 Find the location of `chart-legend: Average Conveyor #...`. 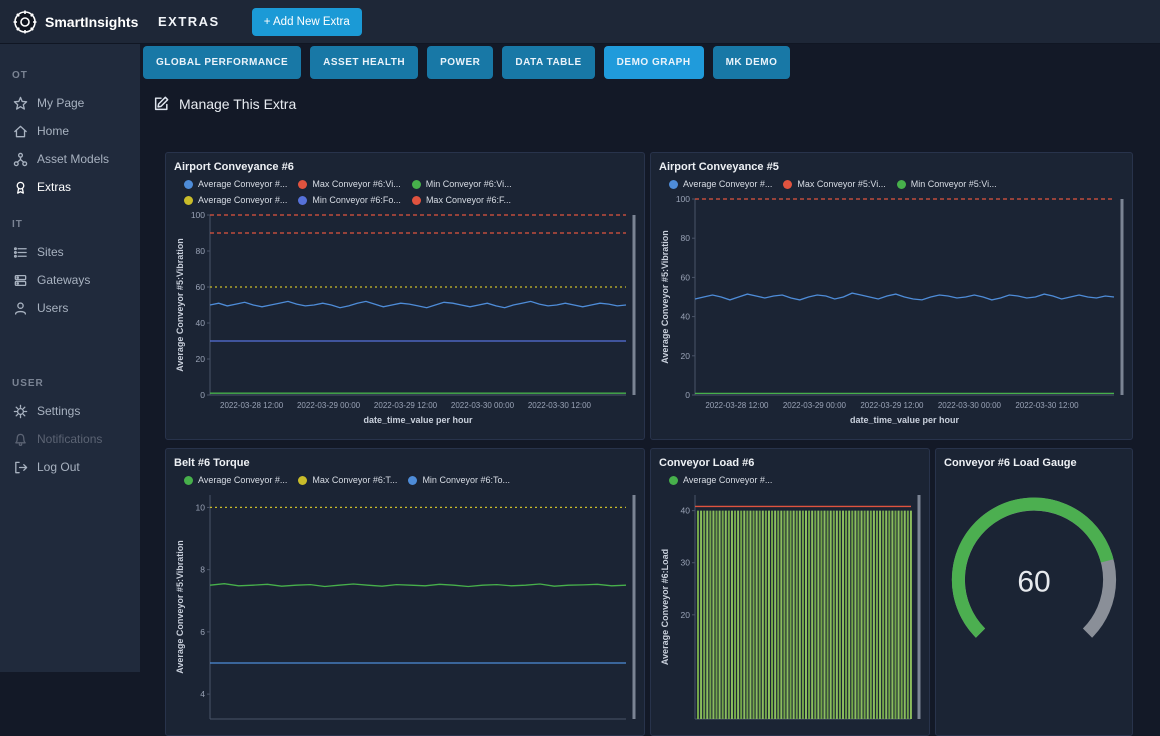

chart-legend: Average Conveyor #... is located at coordinates (795, 480).